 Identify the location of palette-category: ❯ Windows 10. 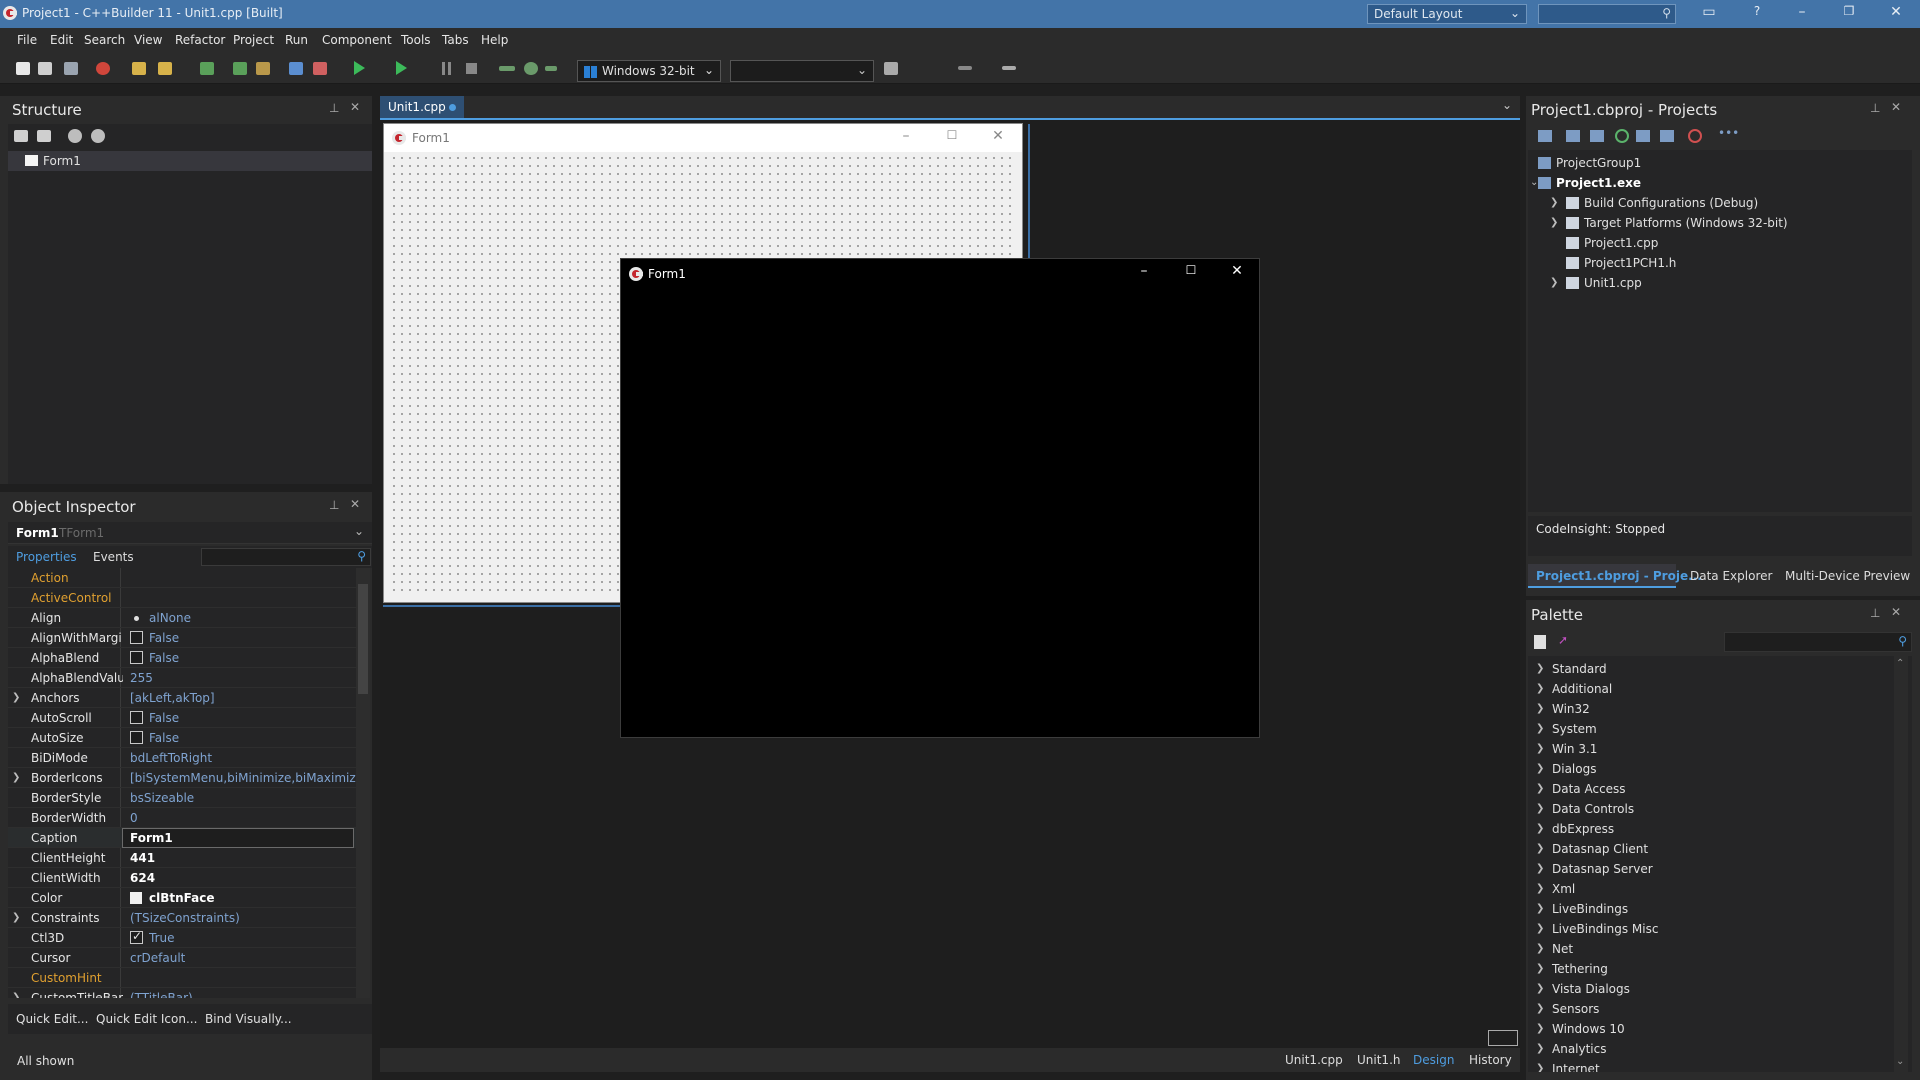
(1710, 1030).